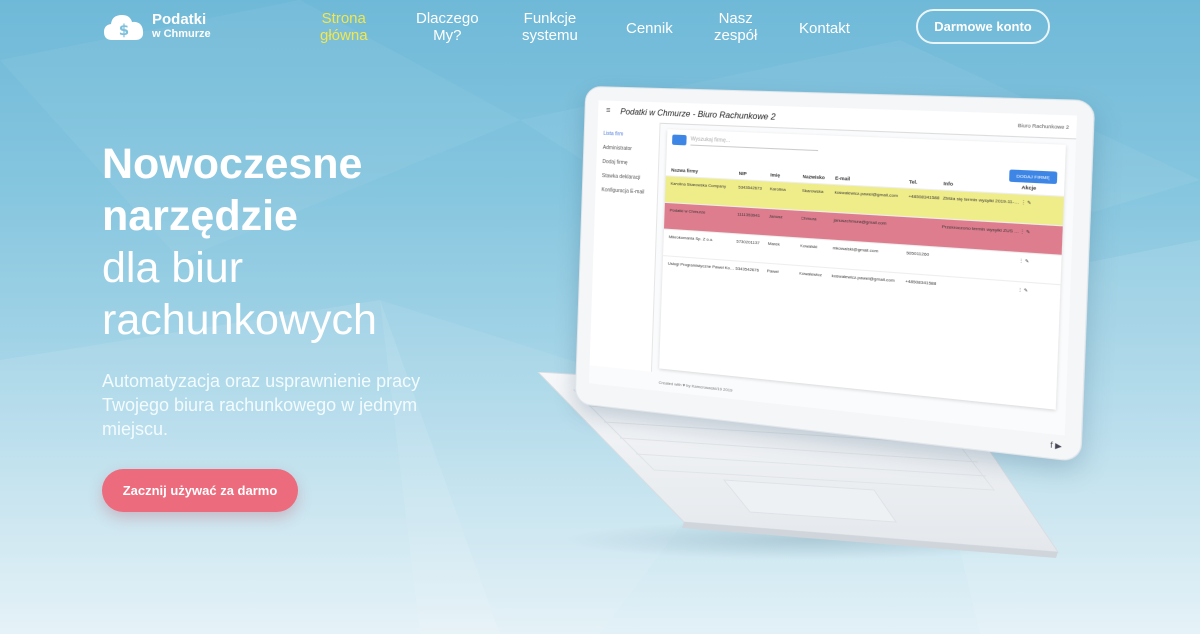  Describe the element at coordinates (695, 386) in the screenshot. I see `app-footer: Created with ♥ by Kamcroswski/19 2019` at that location.